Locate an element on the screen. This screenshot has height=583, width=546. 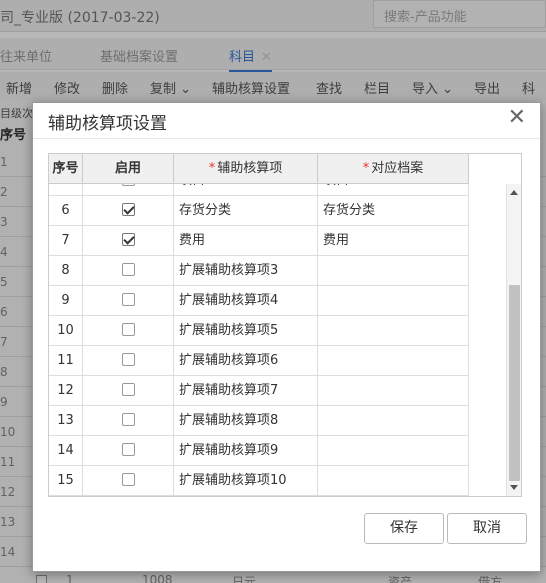
dialog-header: 辅助核算项设置 ✕ is located at coordinates (286, 121).